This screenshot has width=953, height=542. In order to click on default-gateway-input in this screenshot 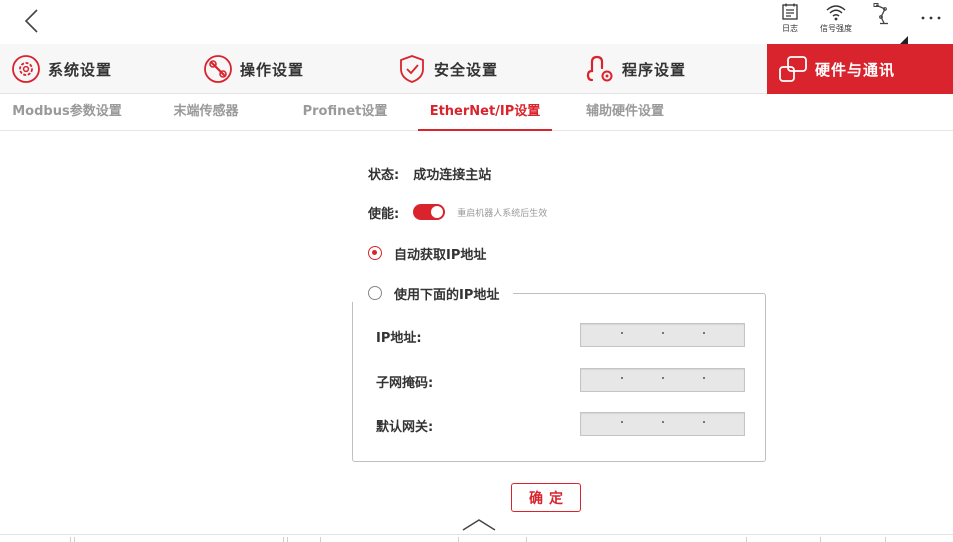, I will do `click(662, 424)`.